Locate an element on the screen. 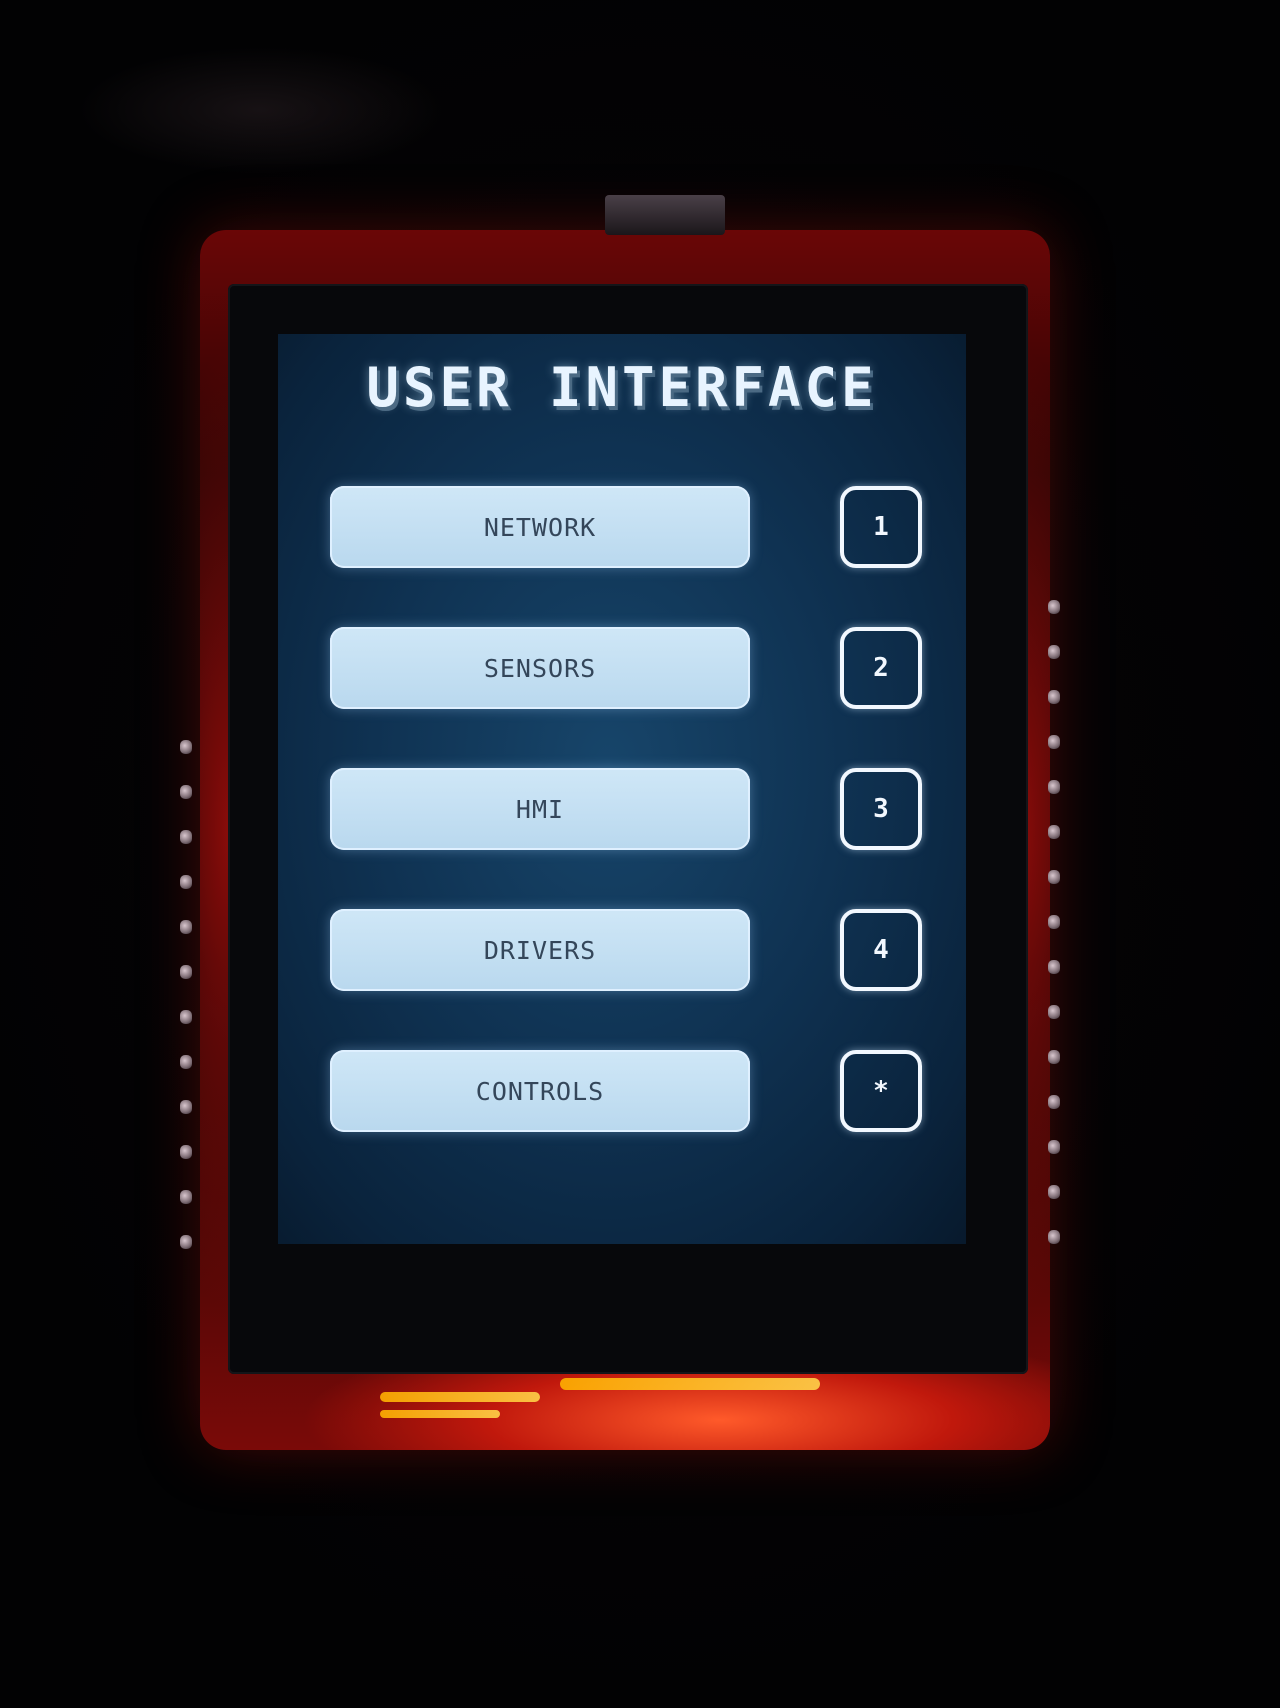  screen-title: USER INTERFACE is located at coordinates (622, 387).